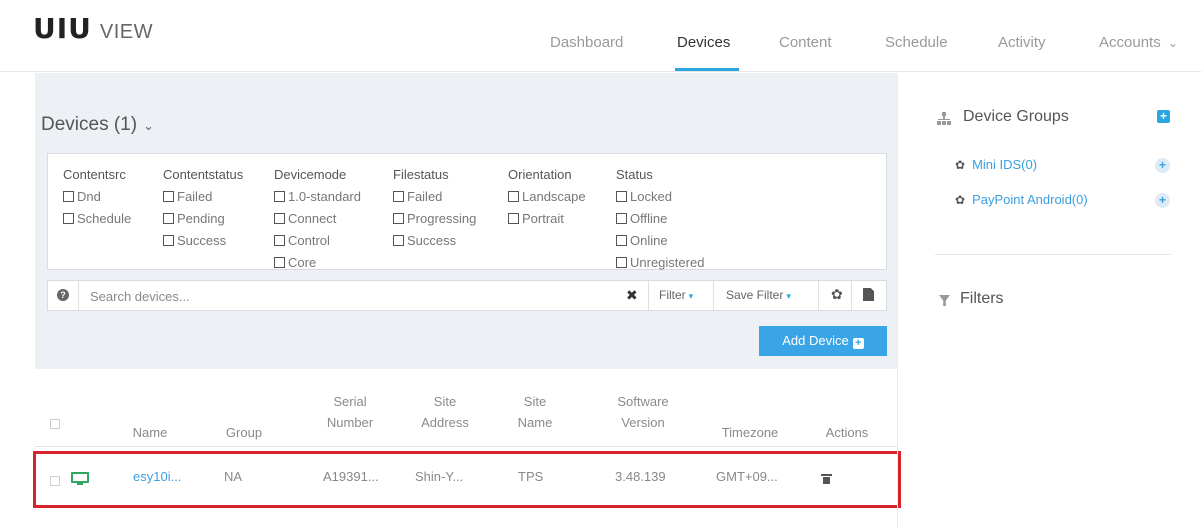 The width and height of the screenshot is (1201, 529). I want to click on column-header-timezone: Timezone, so click(750, 422).